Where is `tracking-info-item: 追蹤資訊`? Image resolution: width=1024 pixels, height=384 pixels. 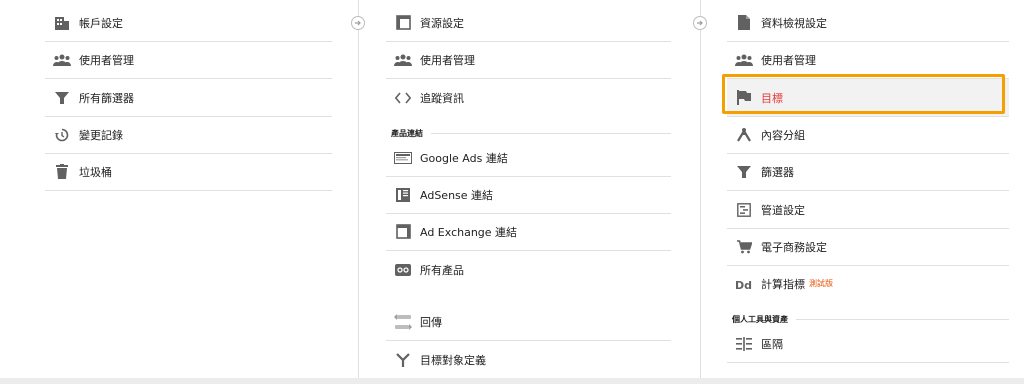
tracking-info-item: 追蹤資訊 is located at coordinates (528, 97).